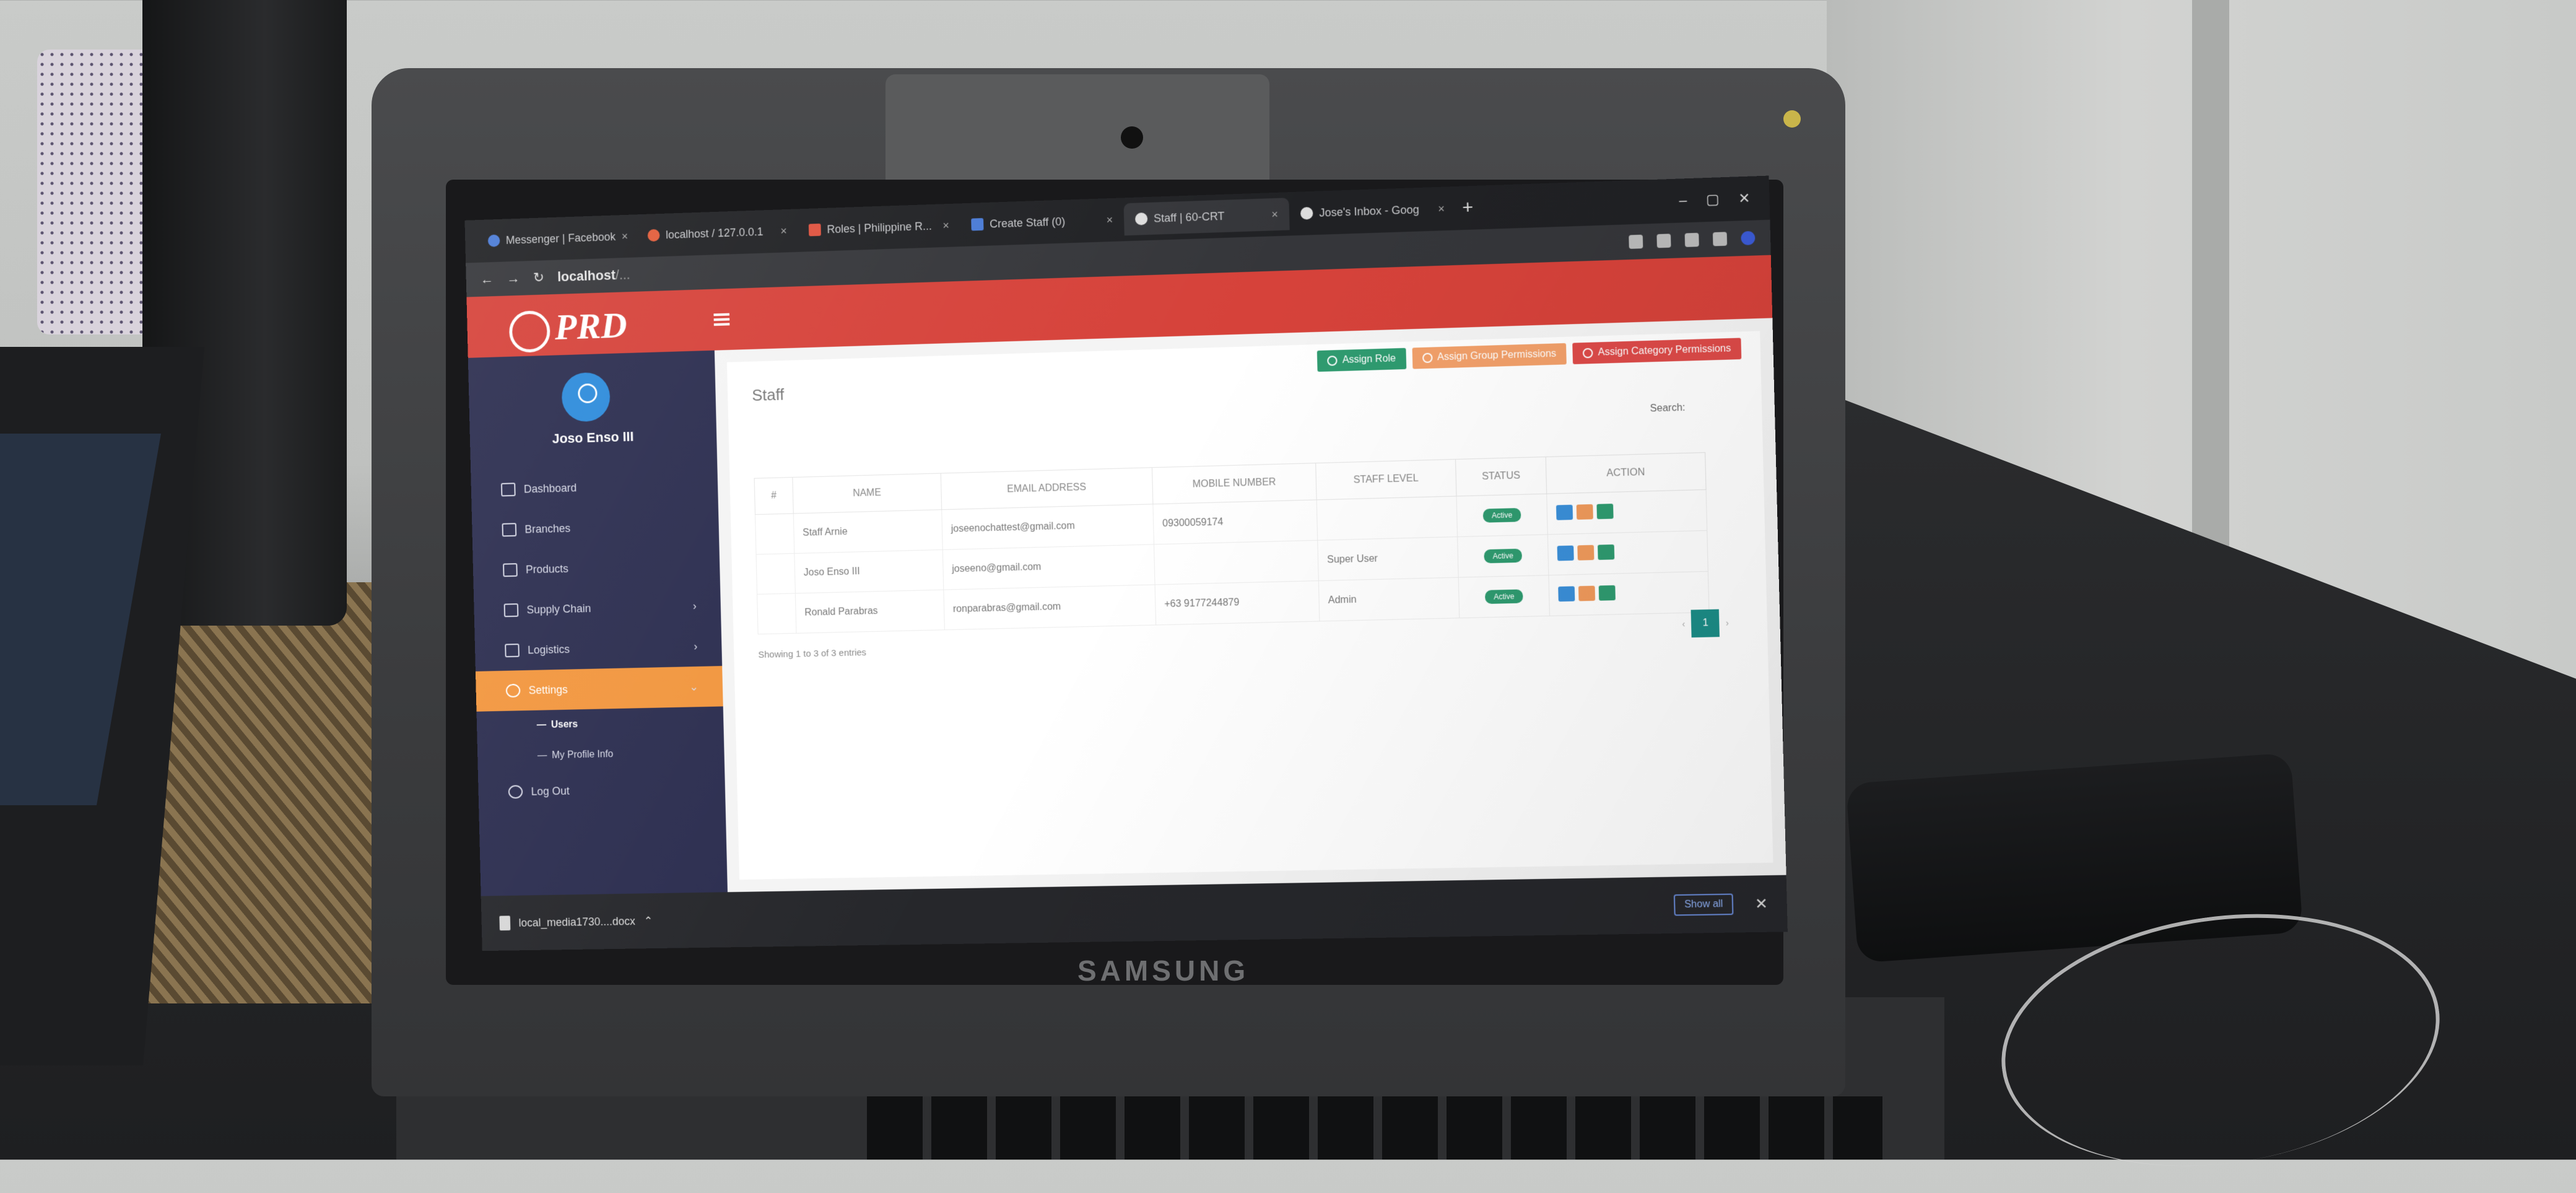  I want to click on sidebar-item-label: Branches, so click(547, 529).